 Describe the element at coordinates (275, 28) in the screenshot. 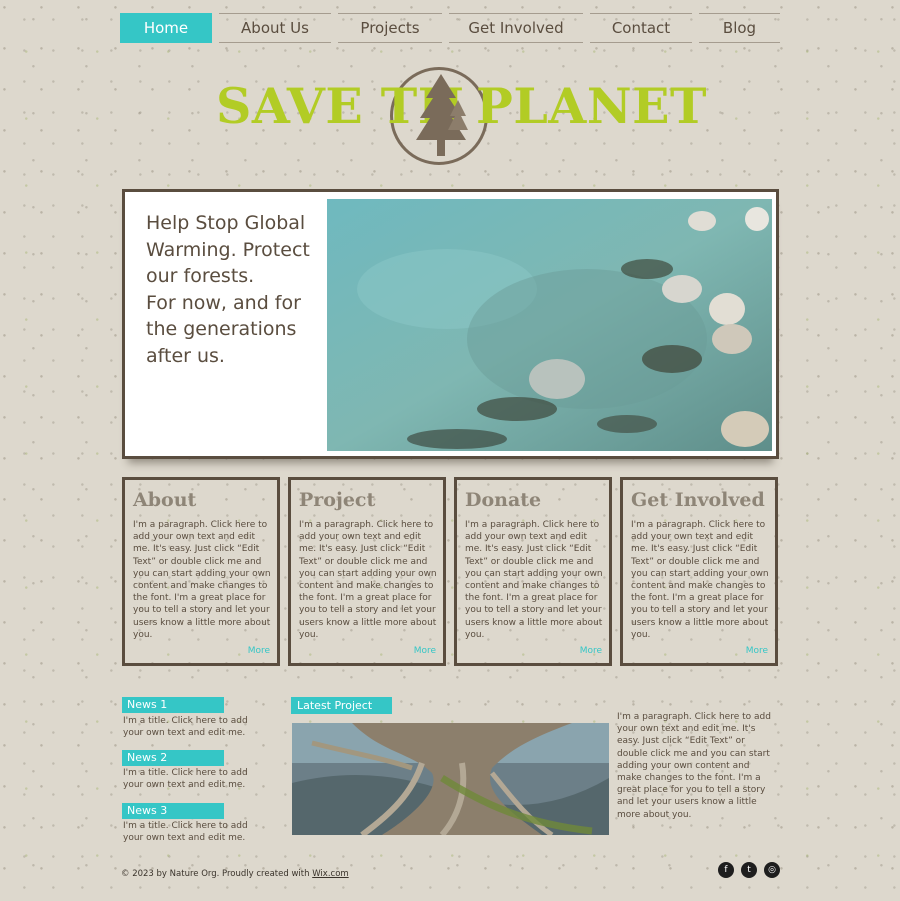

I see `nav-about-us: About Us` at that location.